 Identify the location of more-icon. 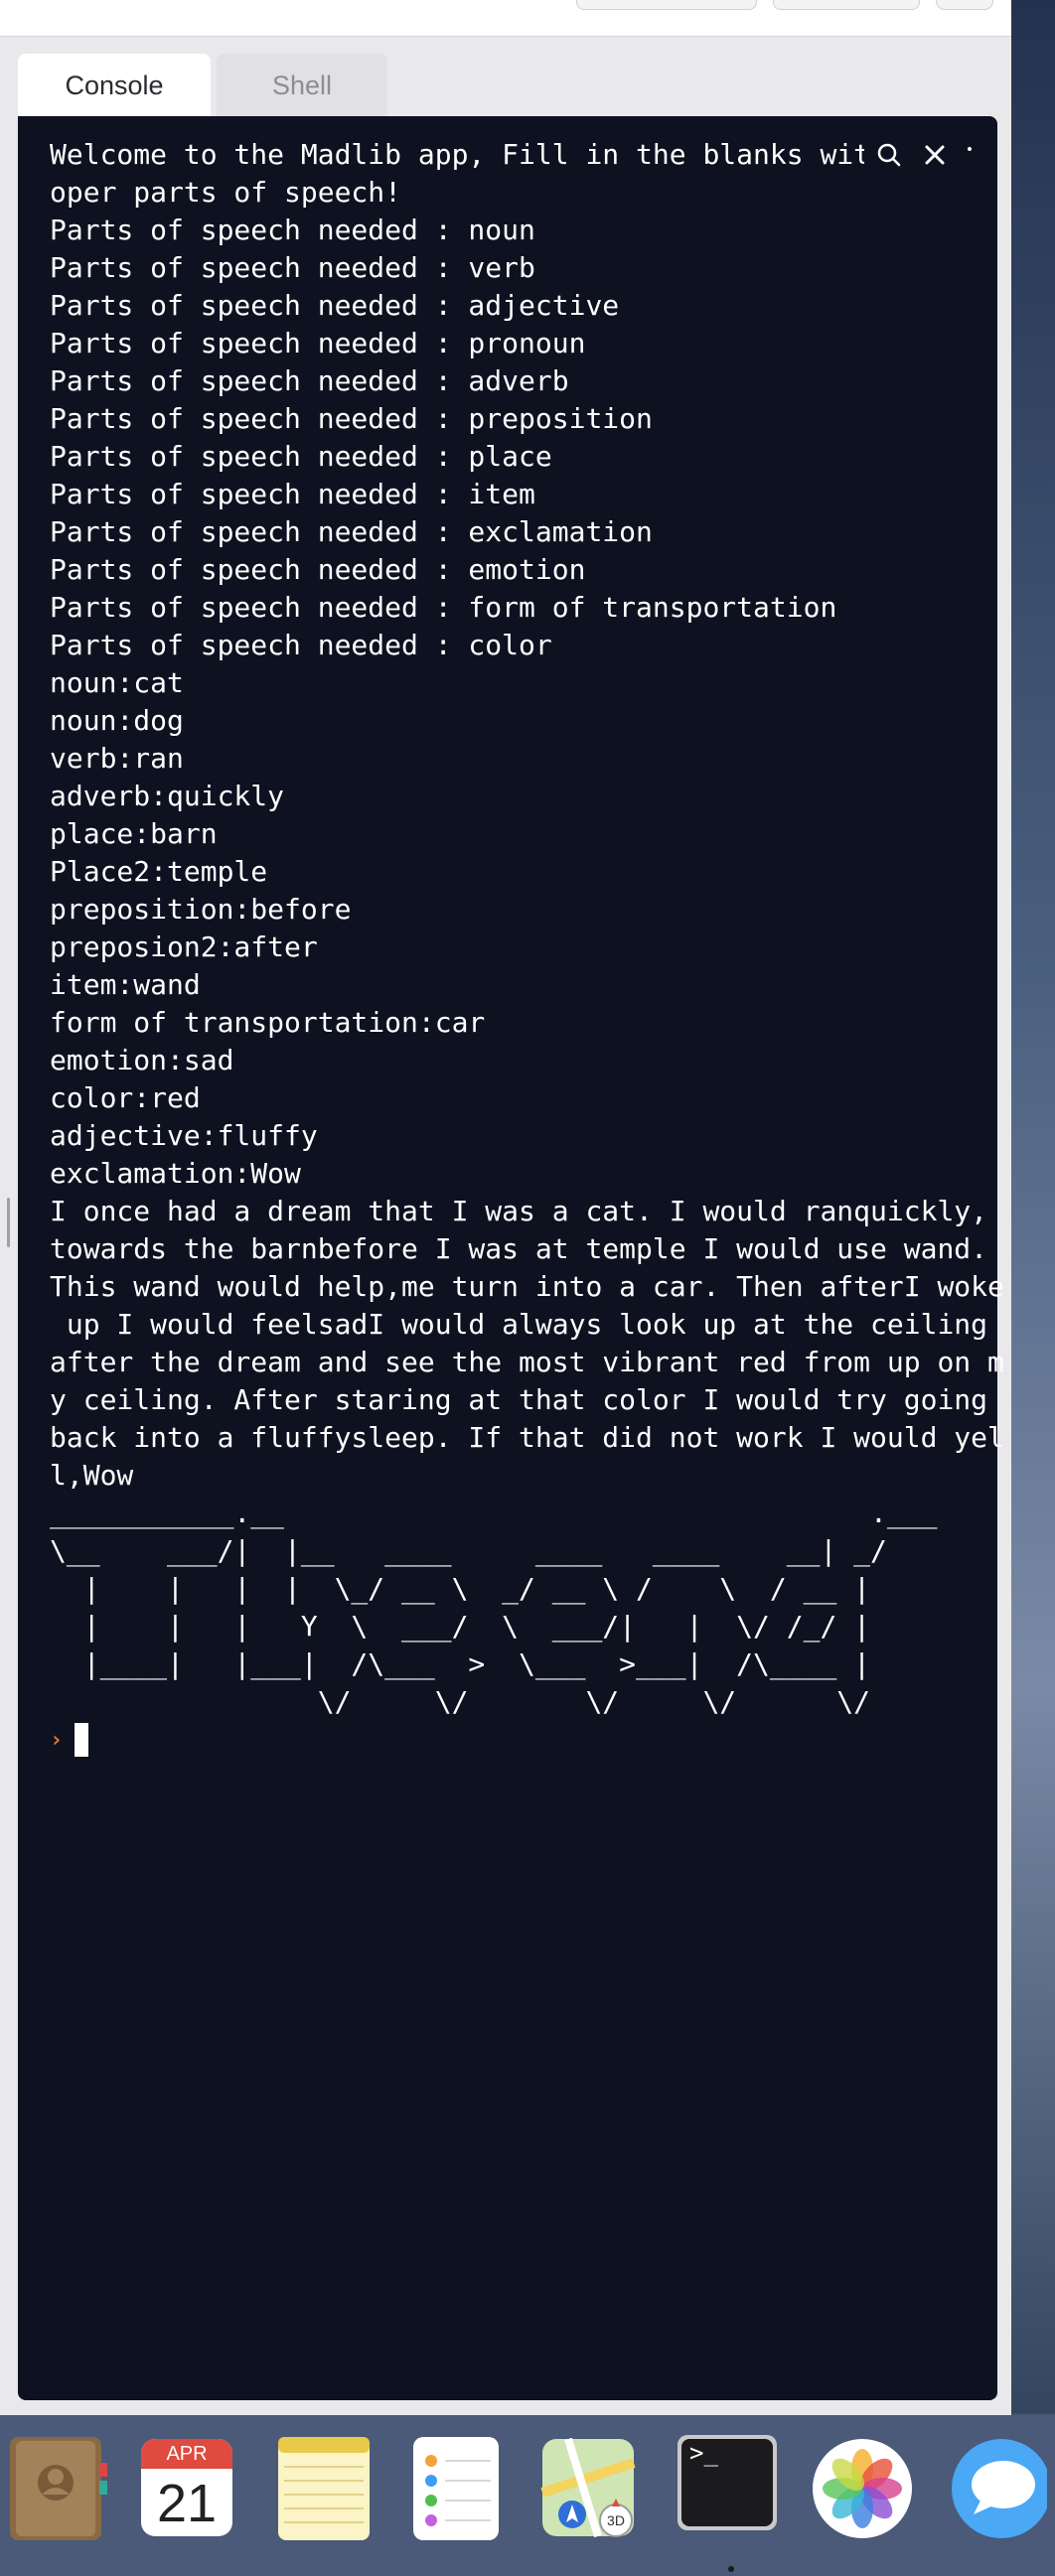
(970, 155).